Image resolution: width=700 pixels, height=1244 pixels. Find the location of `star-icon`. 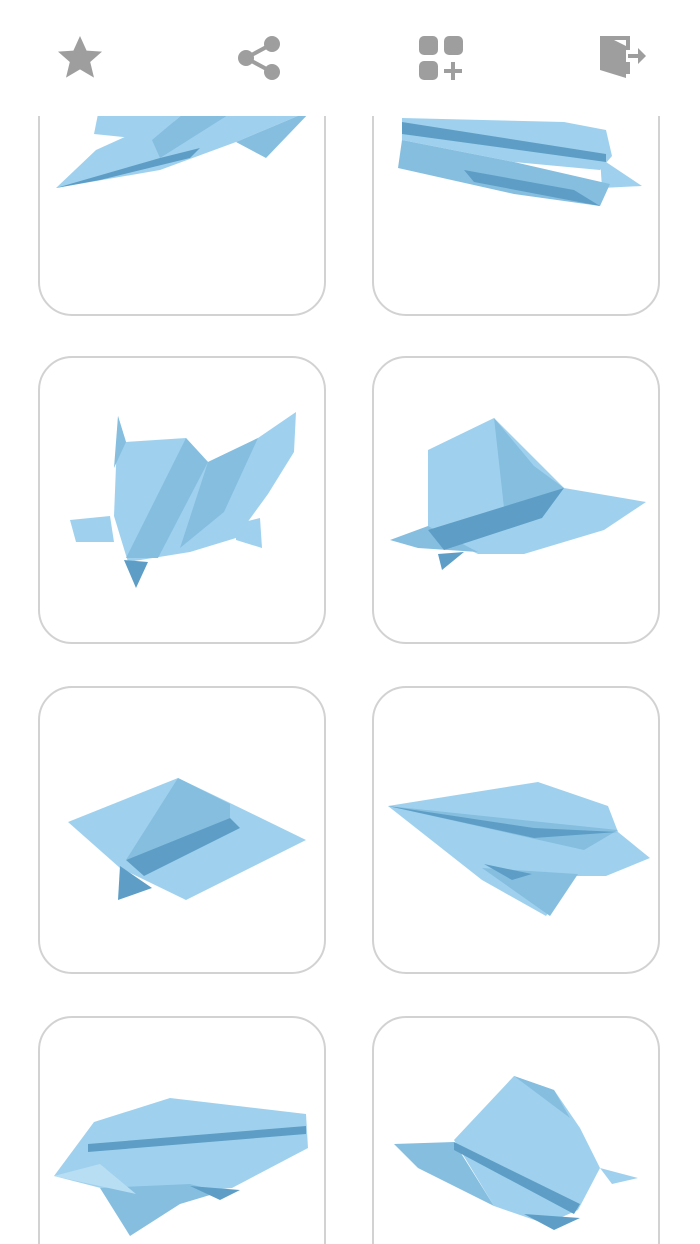

star-icon is located at coordinates (80, 58).